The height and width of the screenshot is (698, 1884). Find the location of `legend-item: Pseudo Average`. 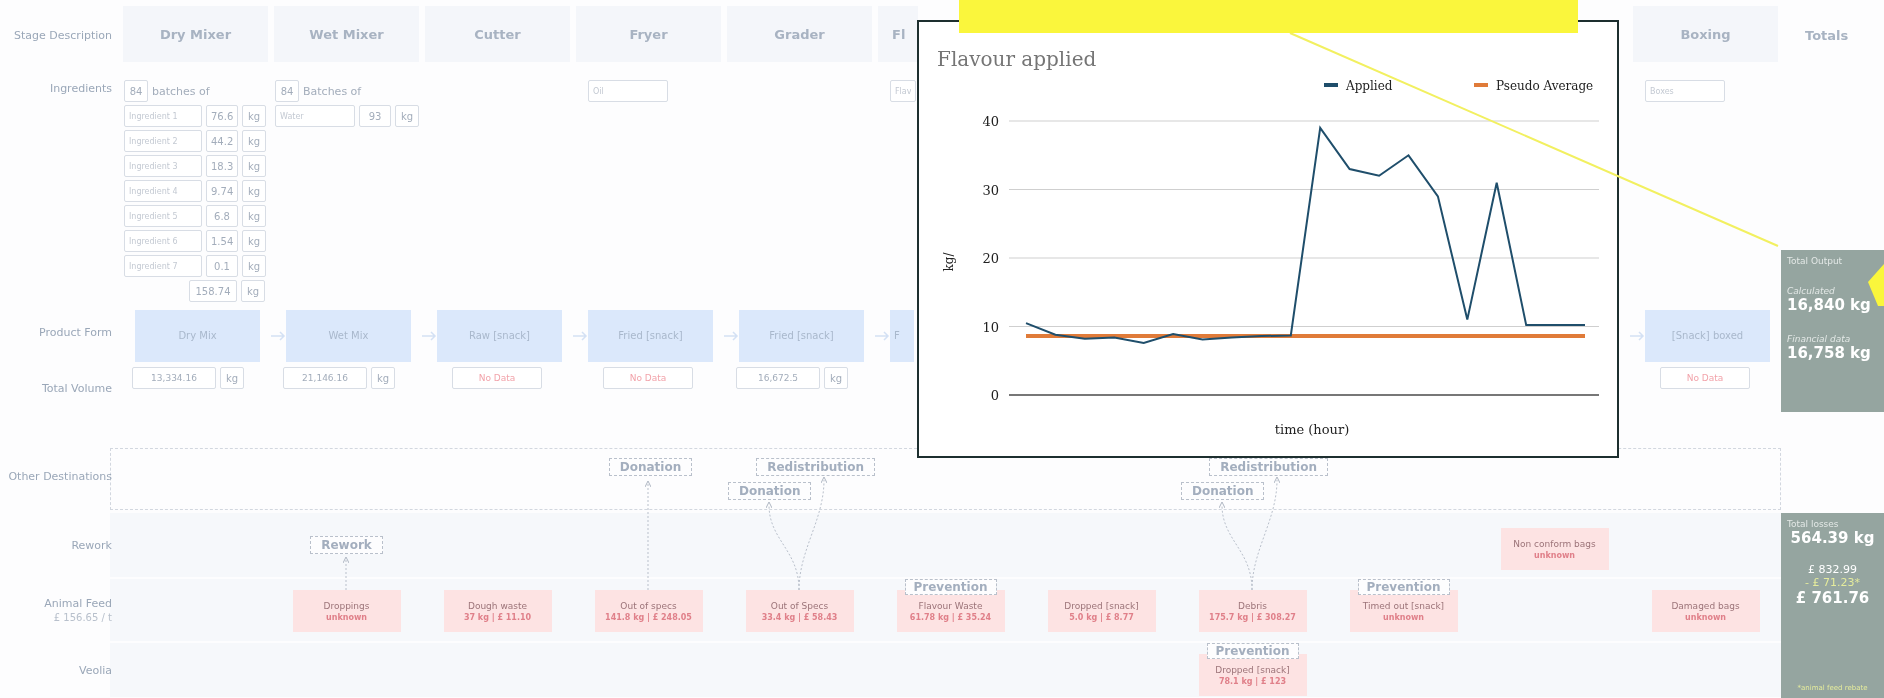

legend-item: Pseudo Average is located at coordinates (1534, 86).